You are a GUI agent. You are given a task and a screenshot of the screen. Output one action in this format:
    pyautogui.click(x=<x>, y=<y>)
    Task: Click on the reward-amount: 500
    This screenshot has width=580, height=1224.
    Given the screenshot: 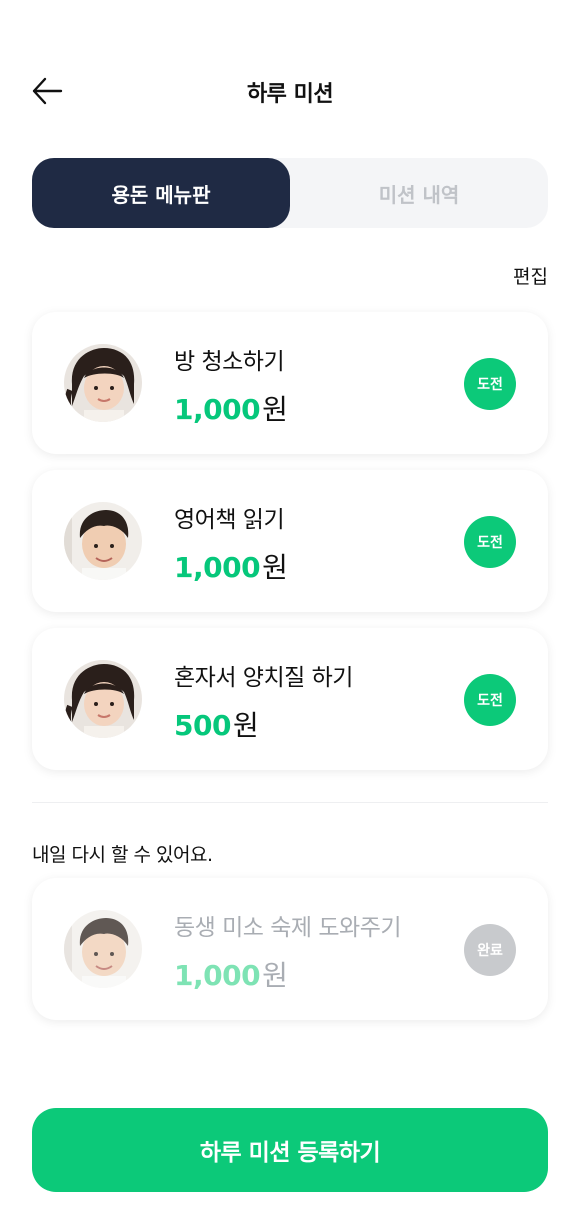 What is the action you would take?
    pyautogui.click(x=202, y=725)
    